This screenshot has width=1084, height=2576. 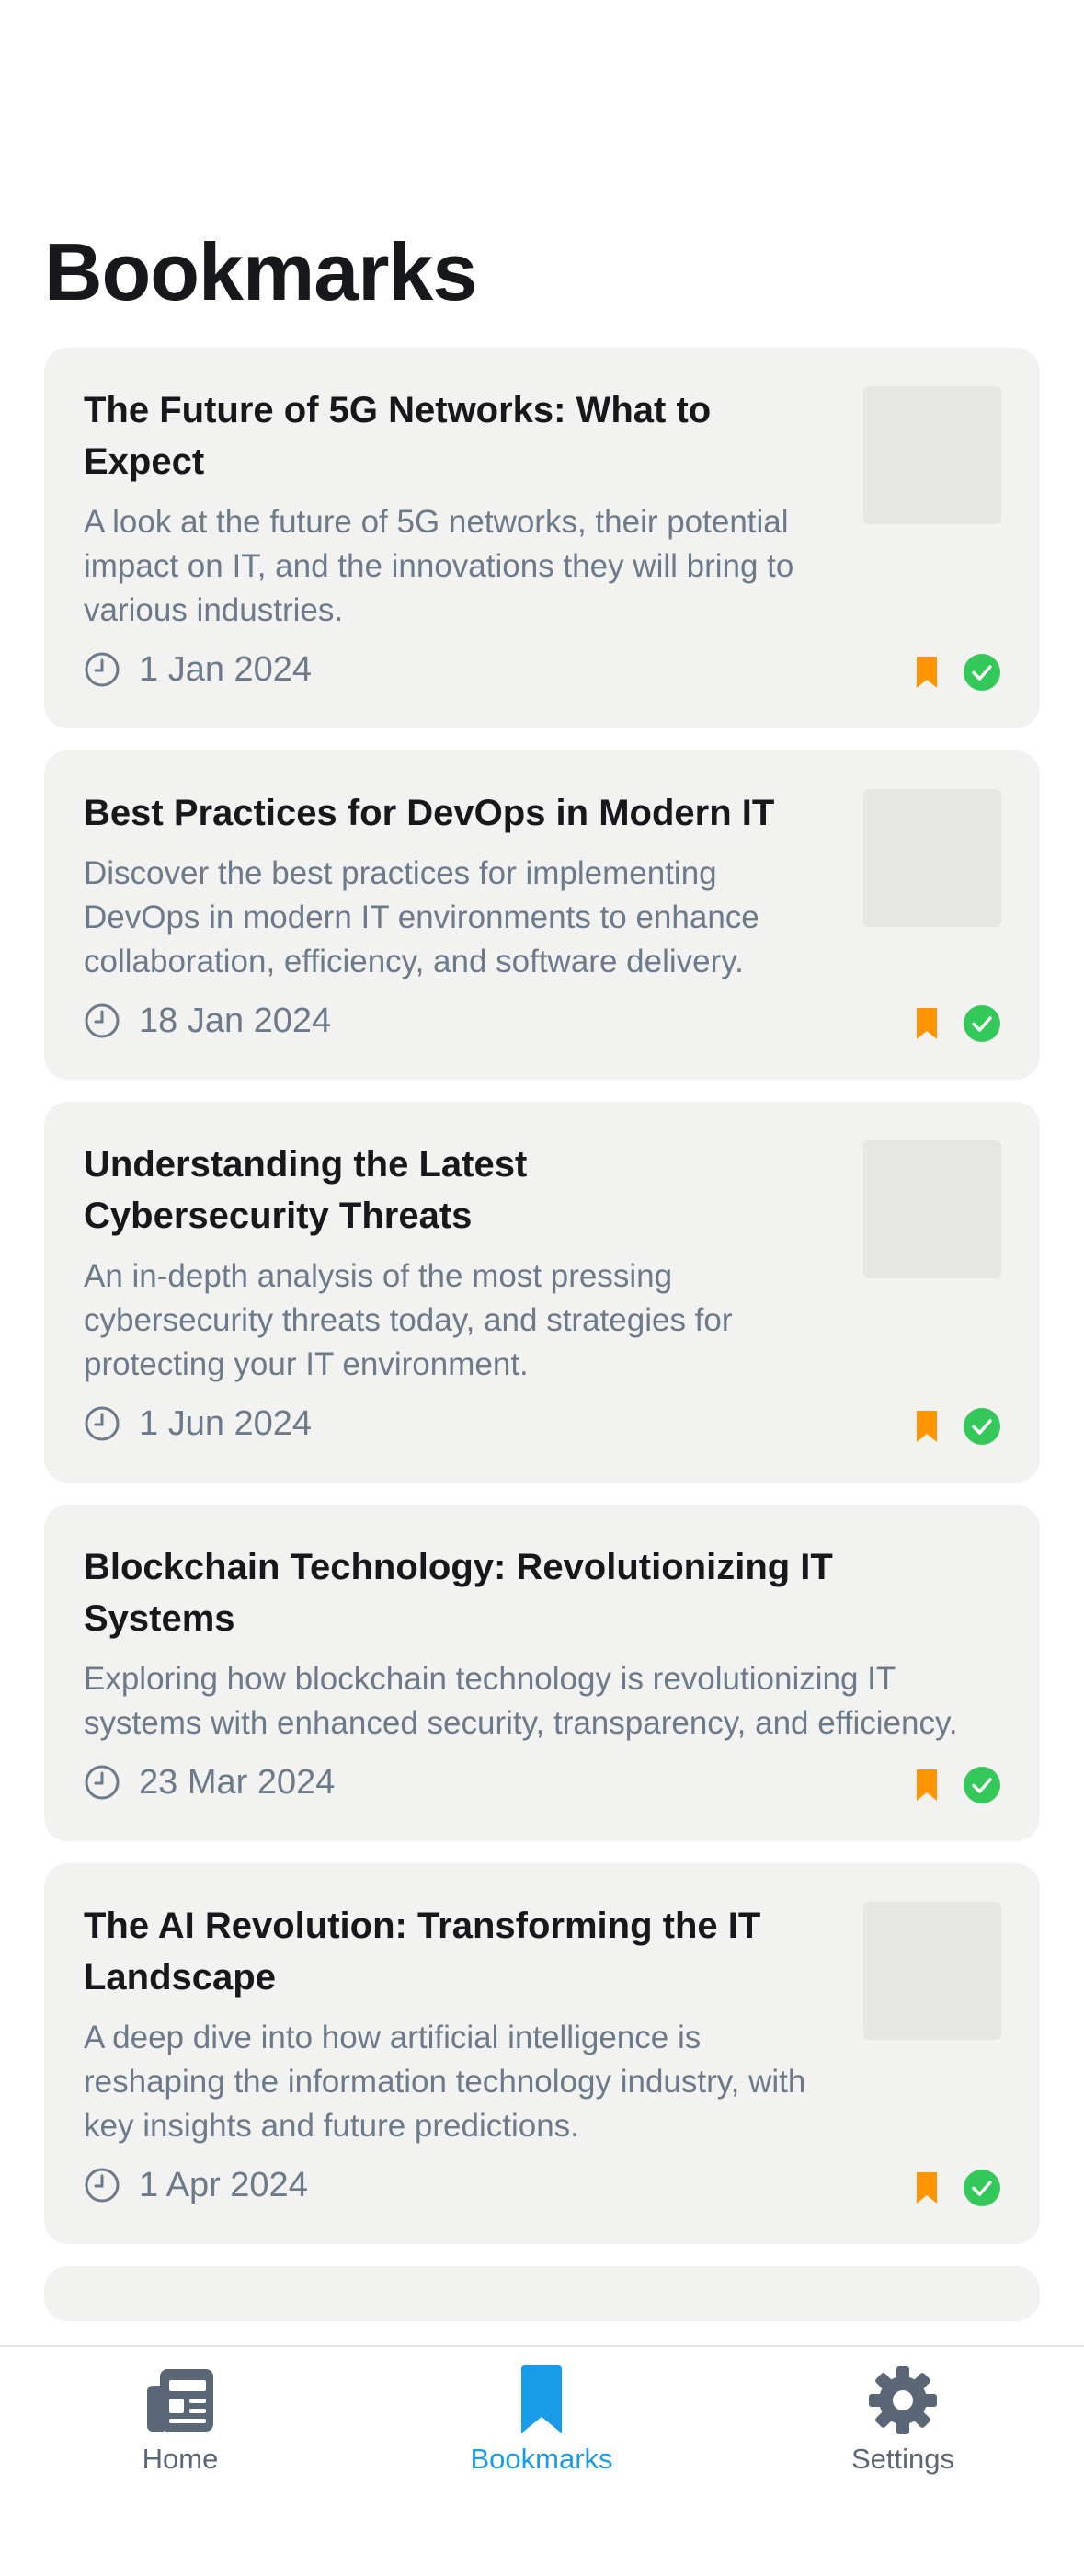 What do you see at coordinates (542, 2293) in the screenshot?
I see `article-card-partial` at bounding box center [542, 2293].